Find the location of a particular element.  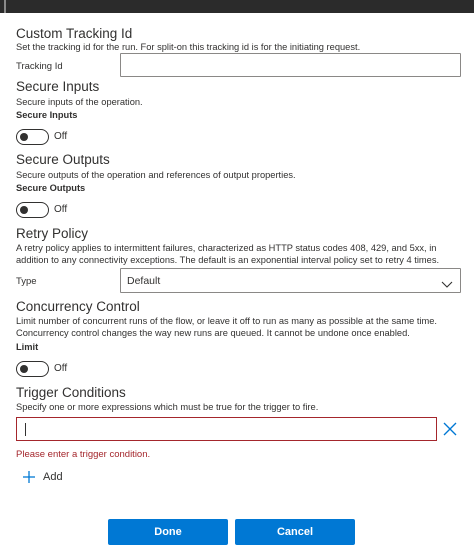

window-top-bar is located at coordinates (237, 6).